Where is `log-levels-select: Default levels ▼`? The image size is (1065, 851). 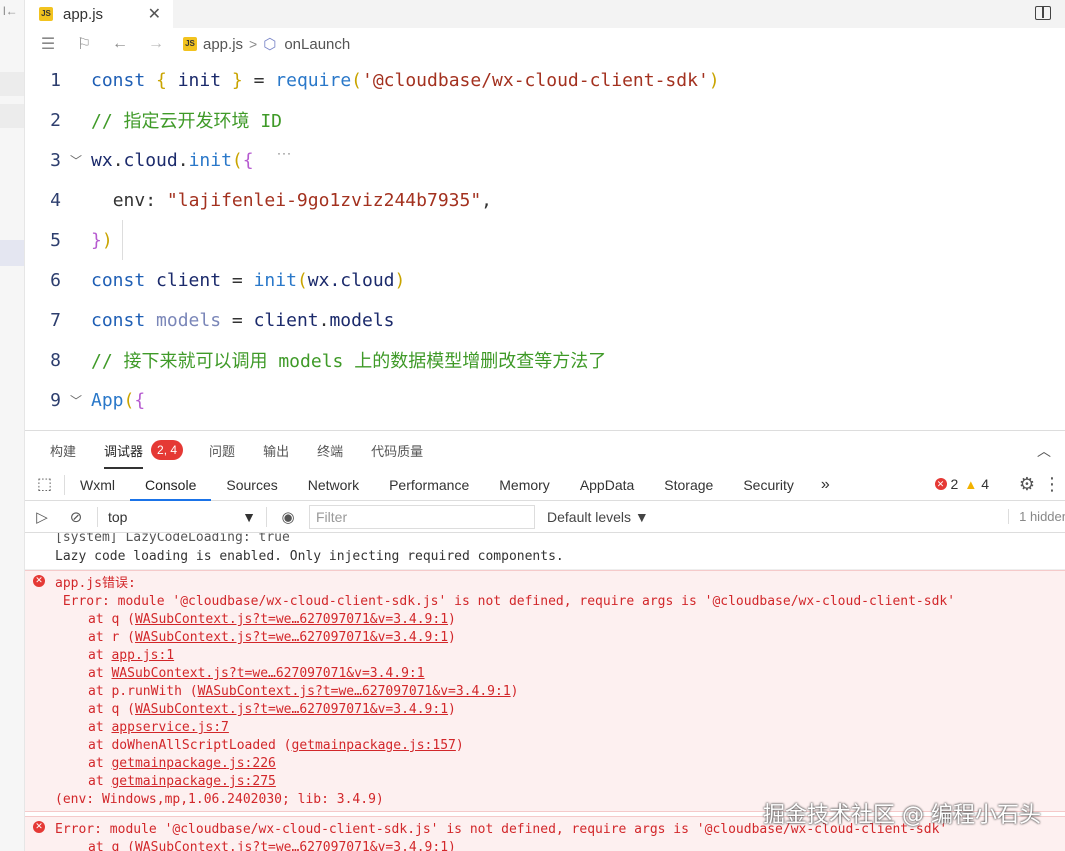 log-levels-select: Default levels ▼ is located at coordinates (598, 517).